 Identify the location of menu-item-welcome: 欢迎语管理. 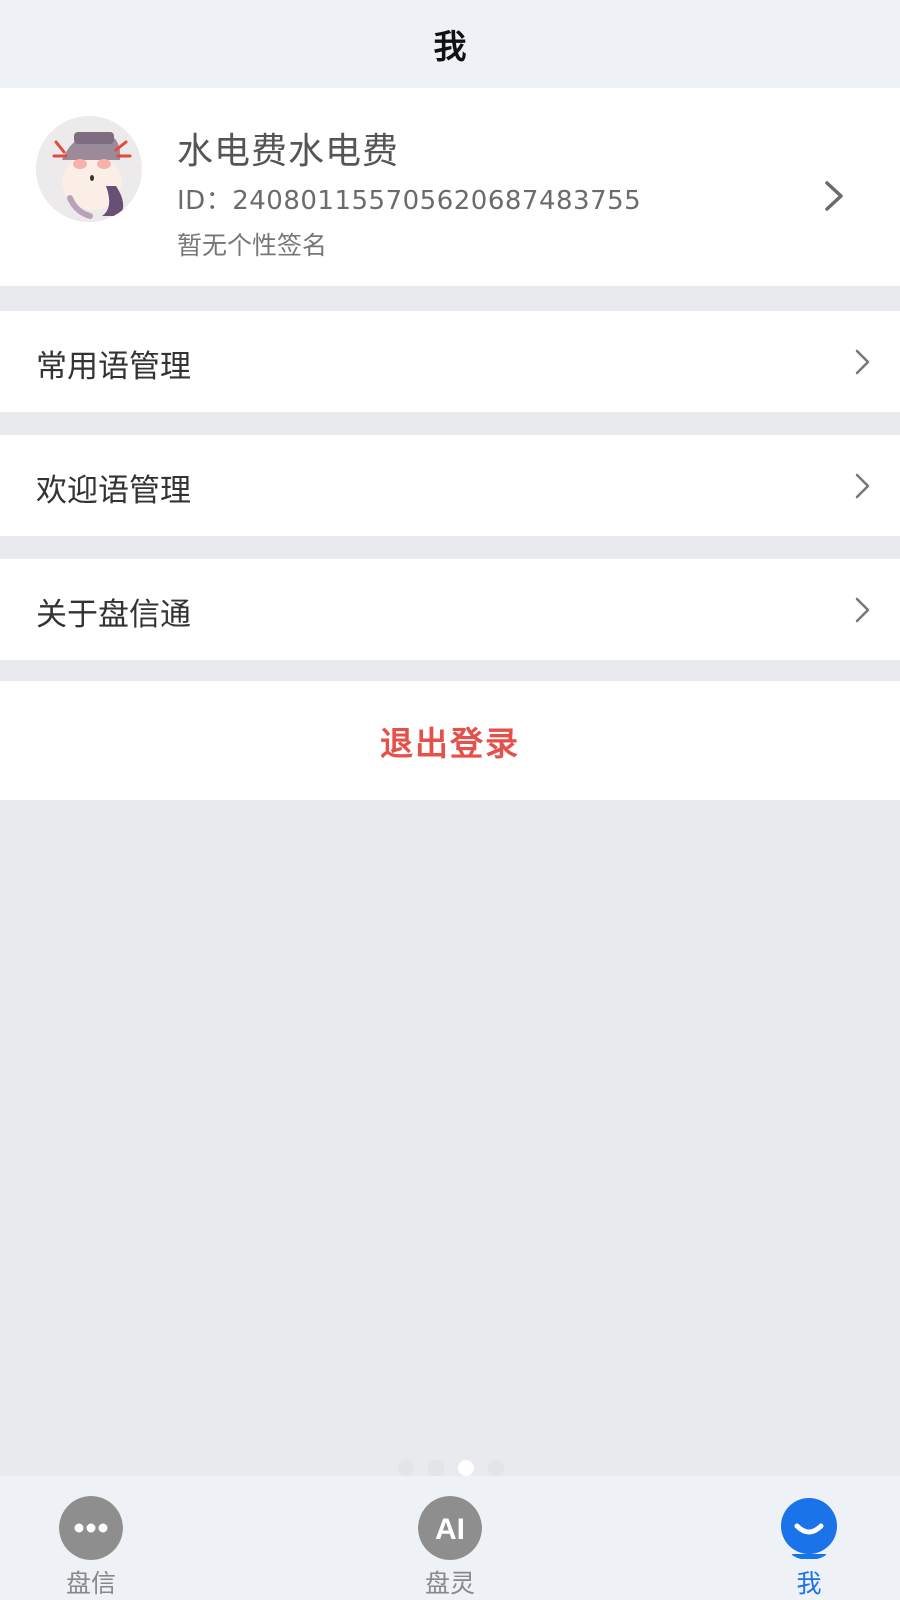
(450, 485).